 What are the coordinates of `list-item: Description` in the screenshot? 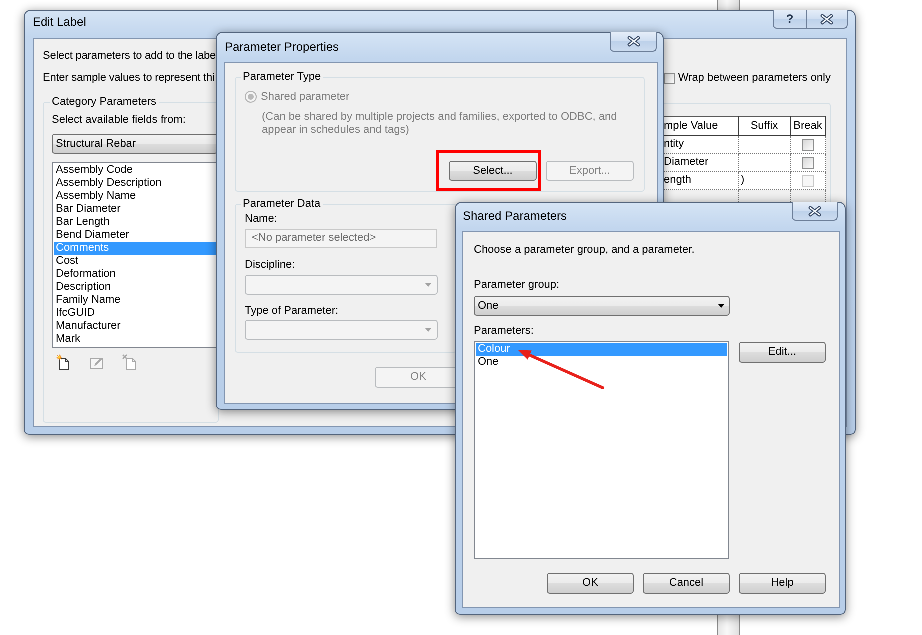 It's located at (135, 287).